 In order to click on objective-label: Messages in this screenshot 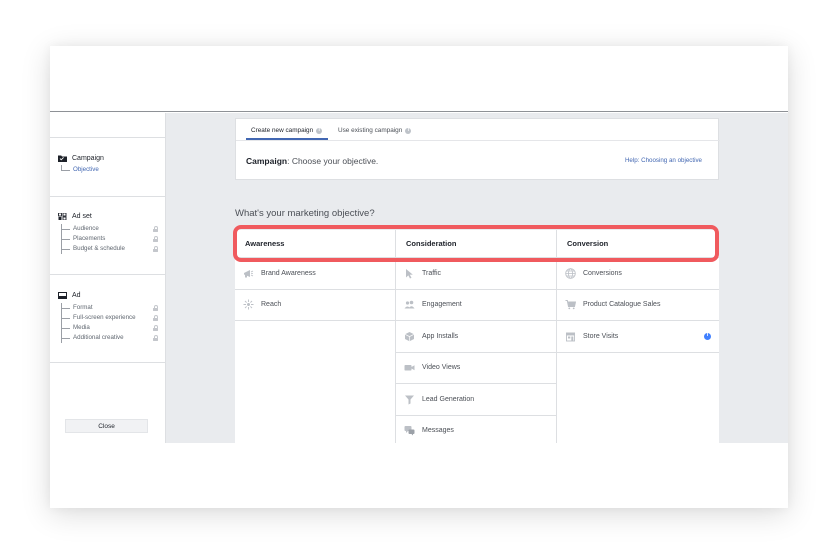, I will do `click(438, 431)`.